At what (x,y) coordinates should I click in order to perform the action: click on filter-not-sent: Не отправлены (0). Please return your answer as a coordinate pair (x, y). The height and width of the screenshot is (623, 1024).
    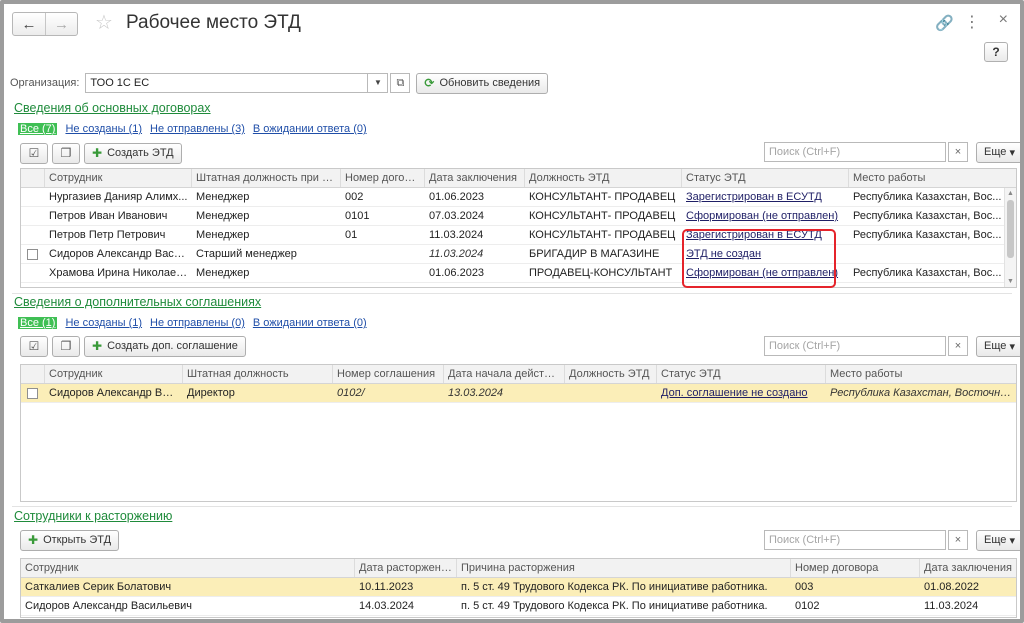
    Looking at the image, I should click on (197, 323).